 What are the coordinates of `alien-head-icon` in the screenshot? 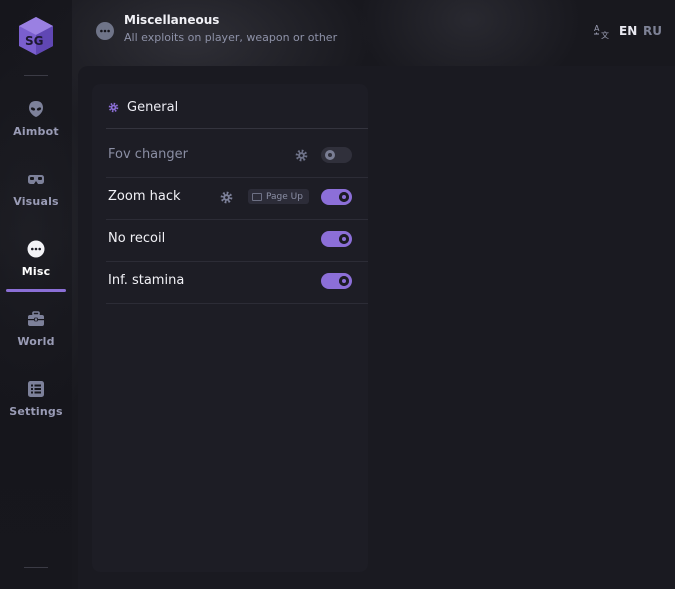 It's located at (36, 109).